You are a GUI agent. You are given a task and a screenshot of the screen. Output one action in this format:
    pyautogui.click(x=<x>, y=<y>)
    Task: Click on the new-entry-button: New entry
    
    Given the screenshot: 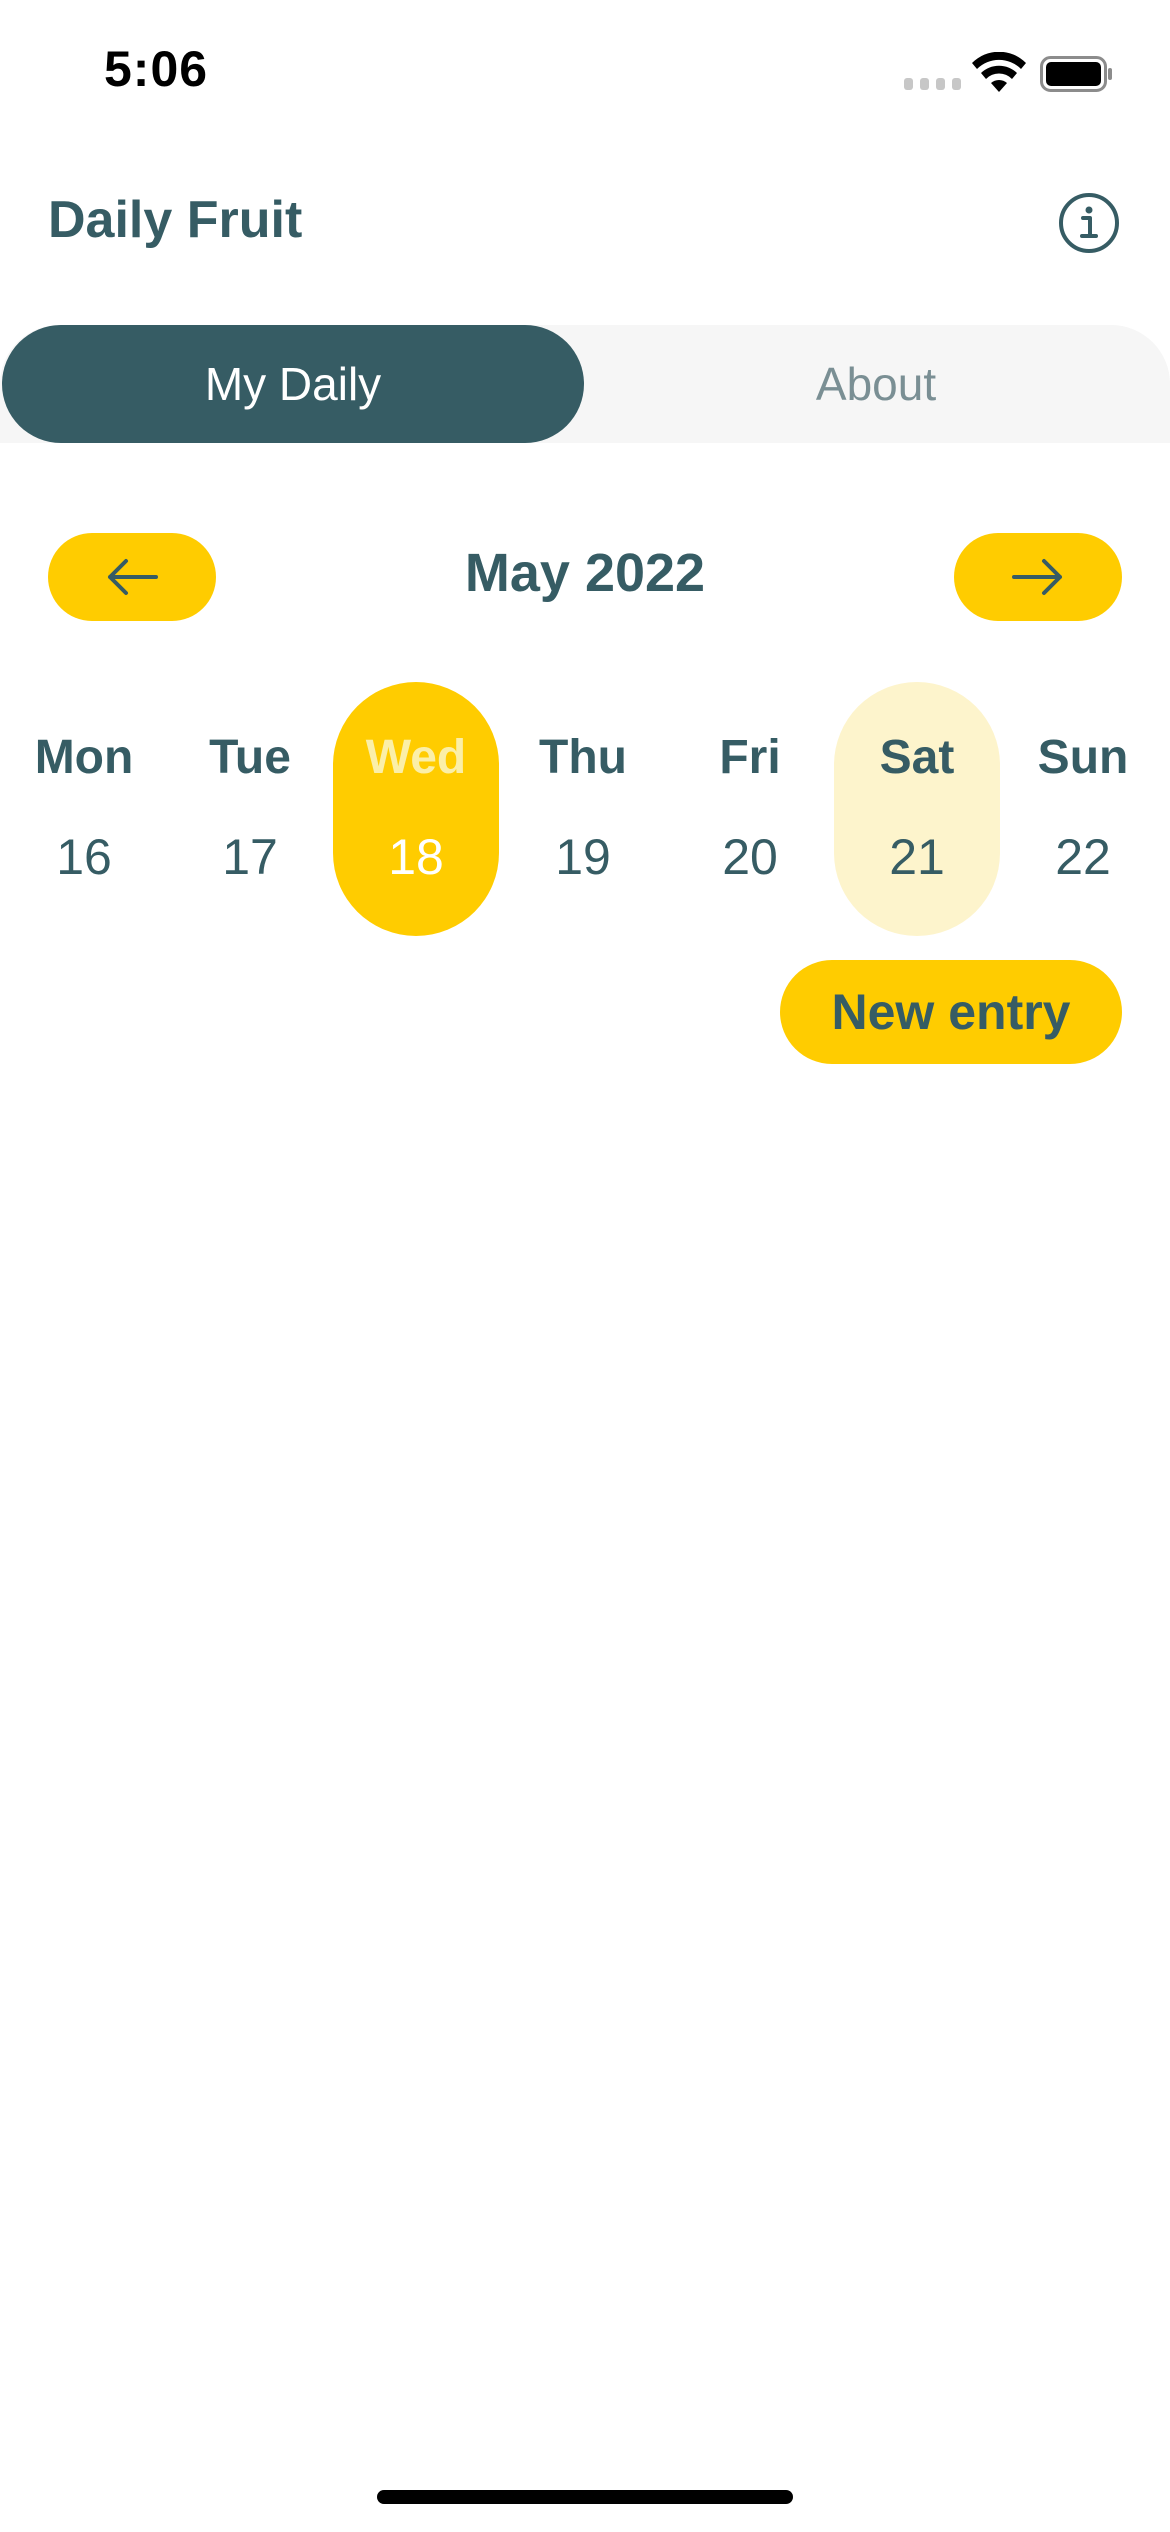 What is the action you would take?
    pyautogui.click(x=951, y=1012)
    